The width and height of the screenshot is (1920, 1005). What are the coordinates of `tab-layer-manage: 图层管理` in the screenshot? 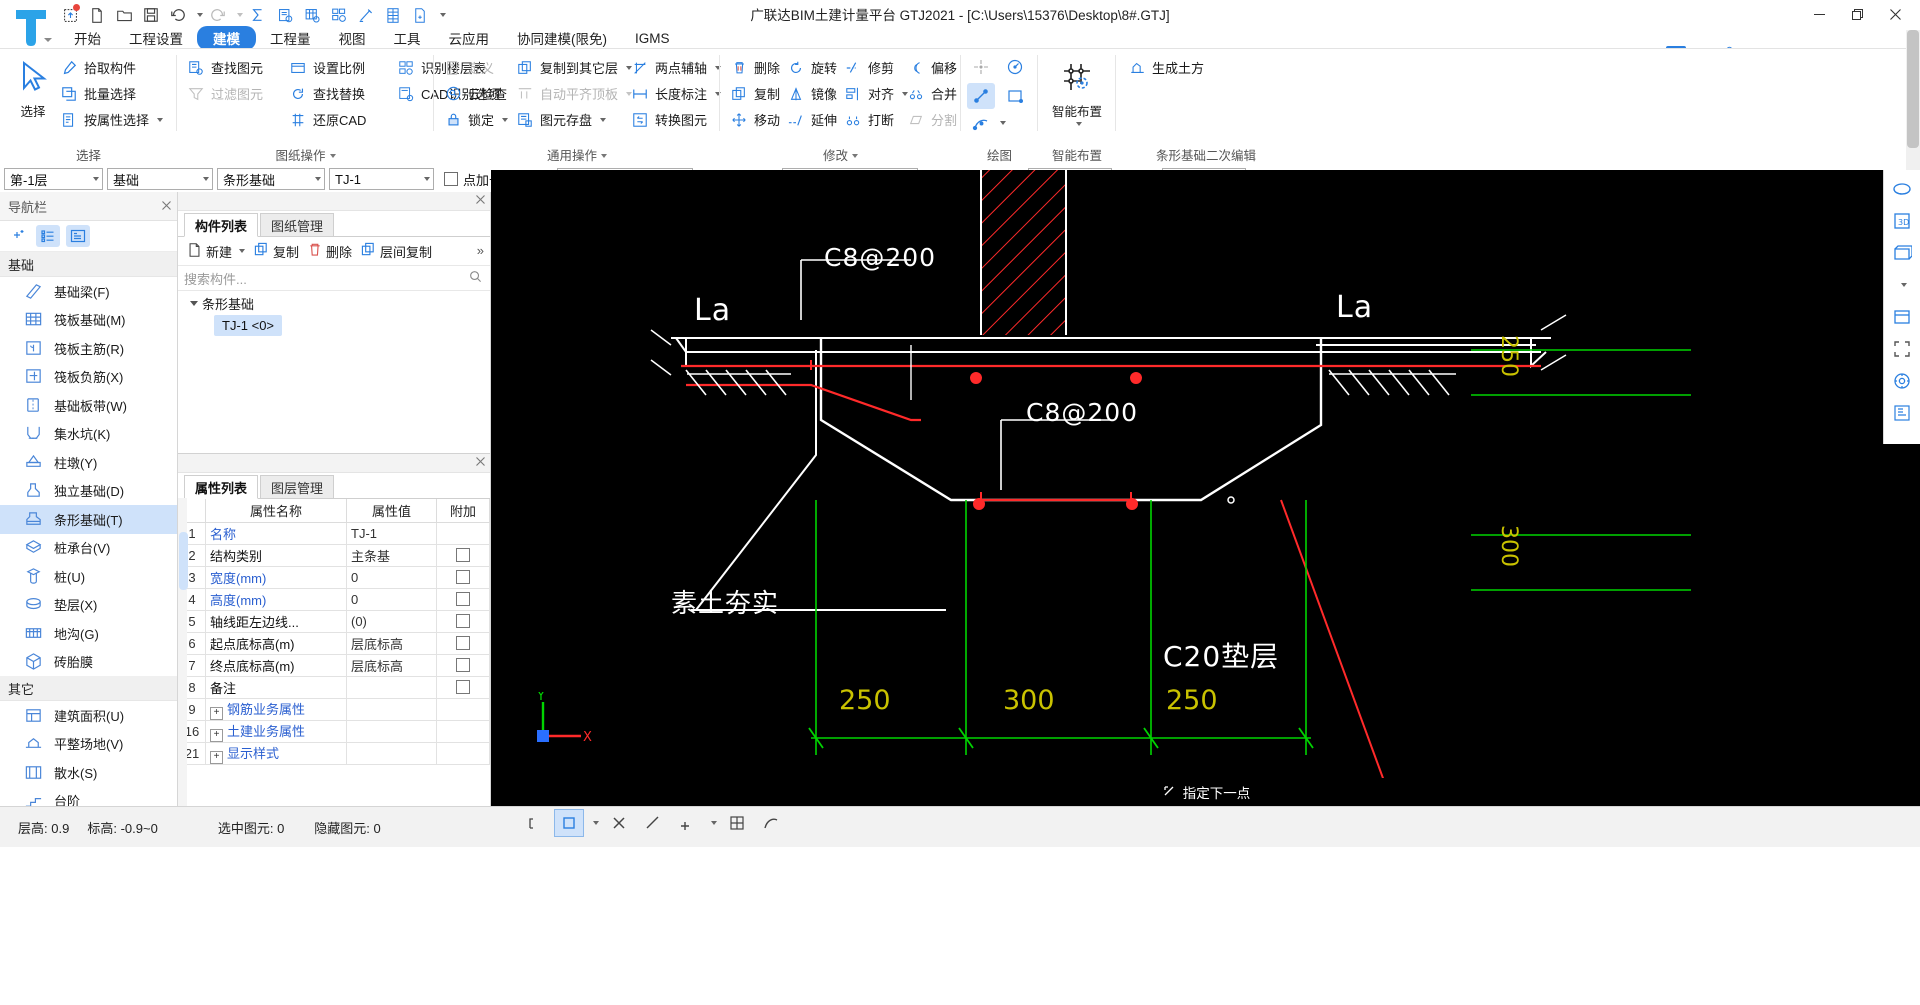 It's located at (297, 486).